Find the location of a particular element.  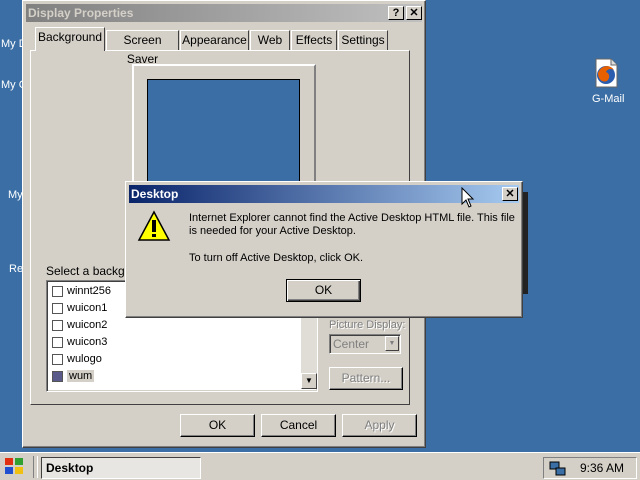

apply-button: Apply is located at coordinates (379, 425).